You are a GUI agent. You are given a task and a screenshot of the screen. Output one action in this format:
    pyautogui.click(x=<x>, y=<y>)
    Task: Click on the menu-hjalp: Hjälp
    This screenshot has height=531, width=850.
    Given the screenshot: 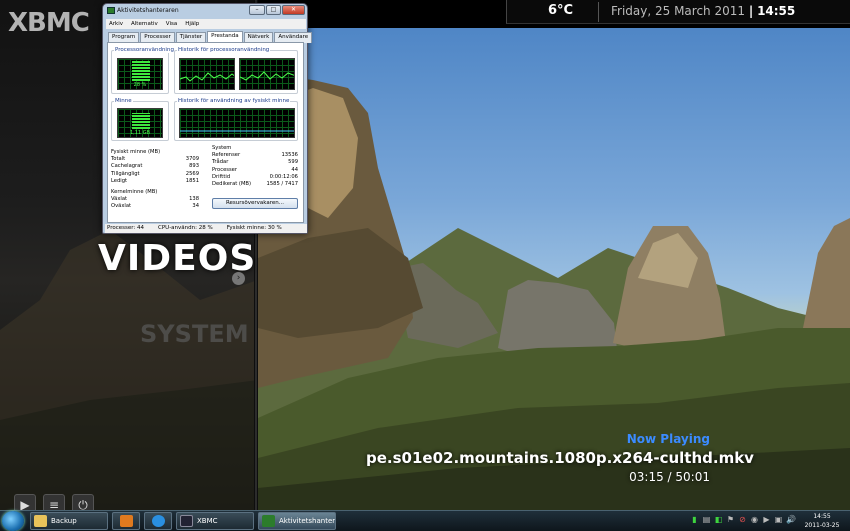 What is the action you would take?
    pyautogui.click(x=192, y=24)
    